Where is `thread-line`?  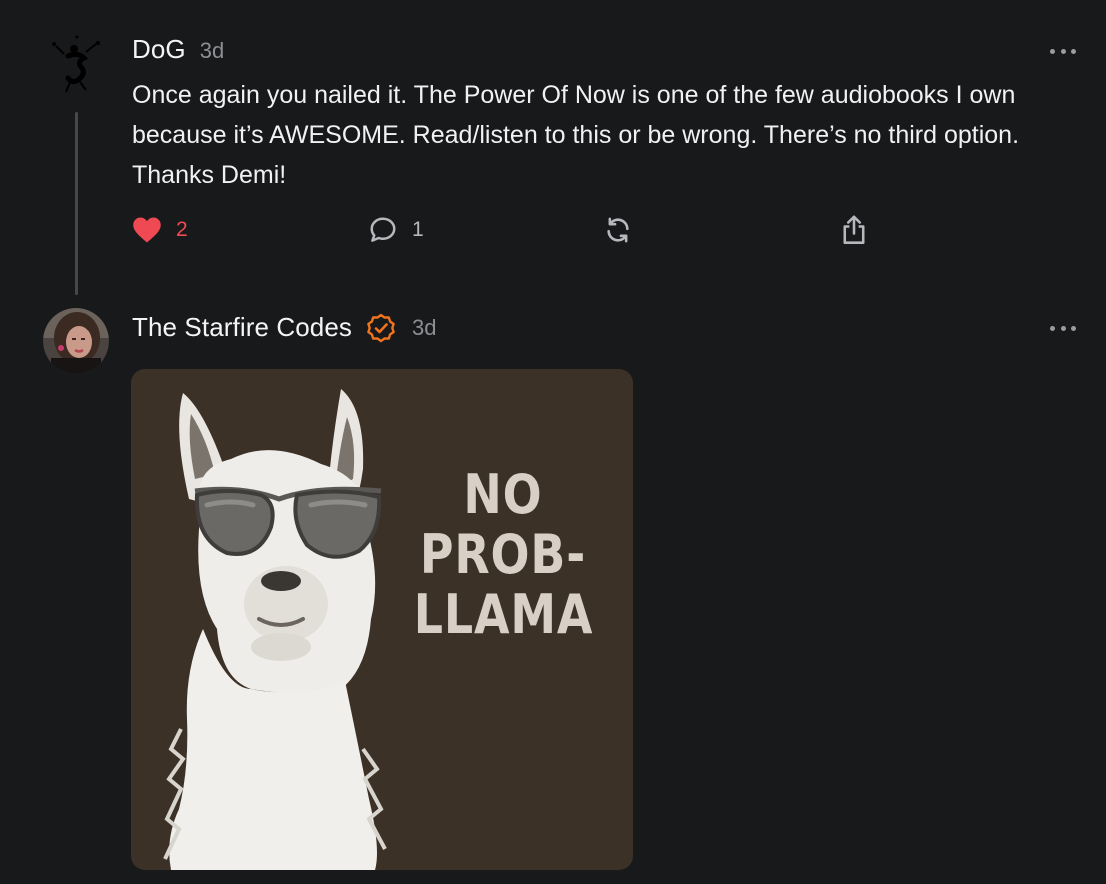 thread-line is located at coordinates (76, 203).